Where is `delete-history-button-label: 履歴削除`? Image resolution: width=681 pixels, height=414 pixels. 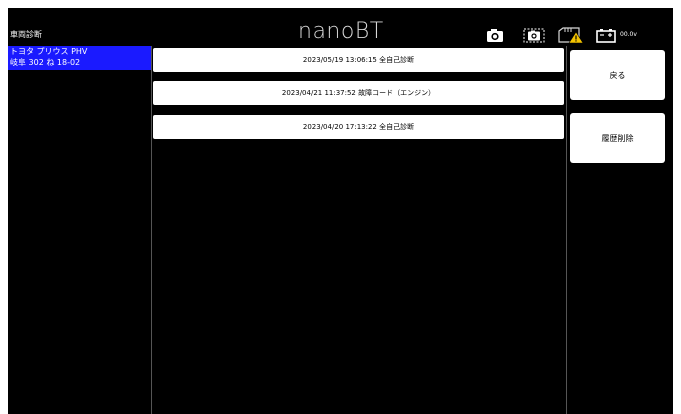 delete-history-button-label: 履歴削除 is located at coordinates (617, 138).